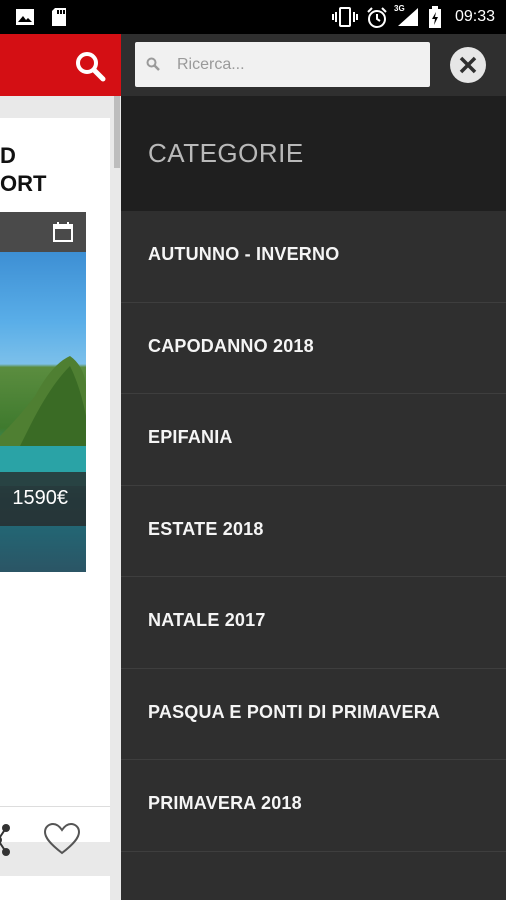 The height and width of the screenshot is (900, 506). Describe the element at coordinates (313, 806) in the screenshot. I see `category-item-primavera-2018: PRIMAVERA 2018` at that location.